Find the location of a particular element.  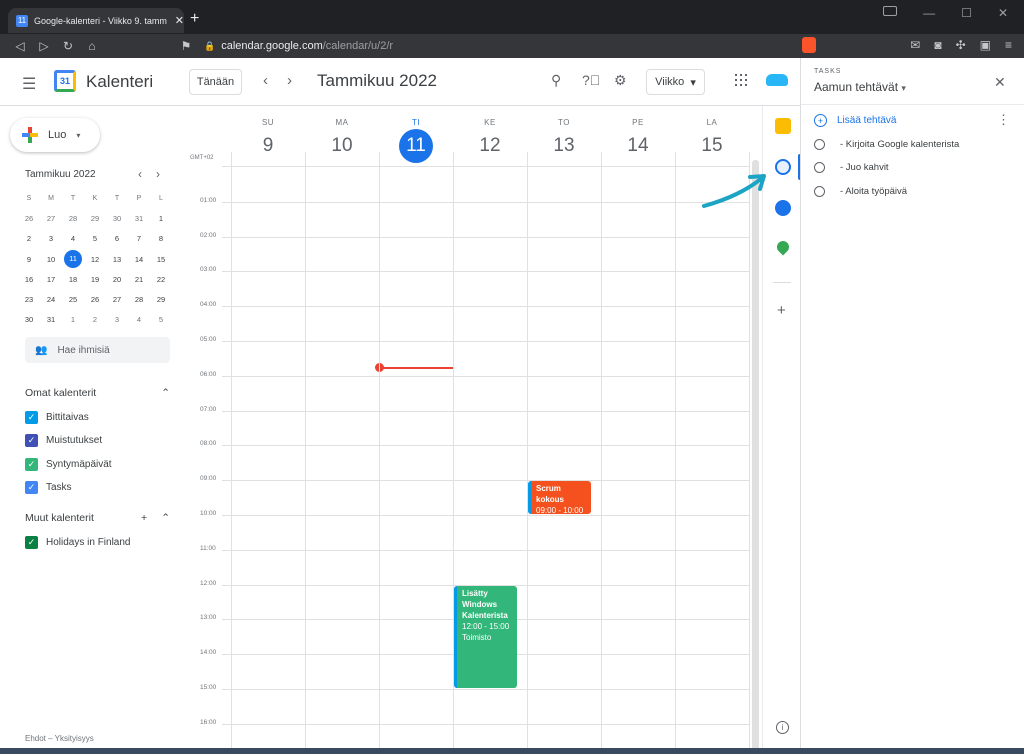

cast-icon is located at coordinates (890, 11).